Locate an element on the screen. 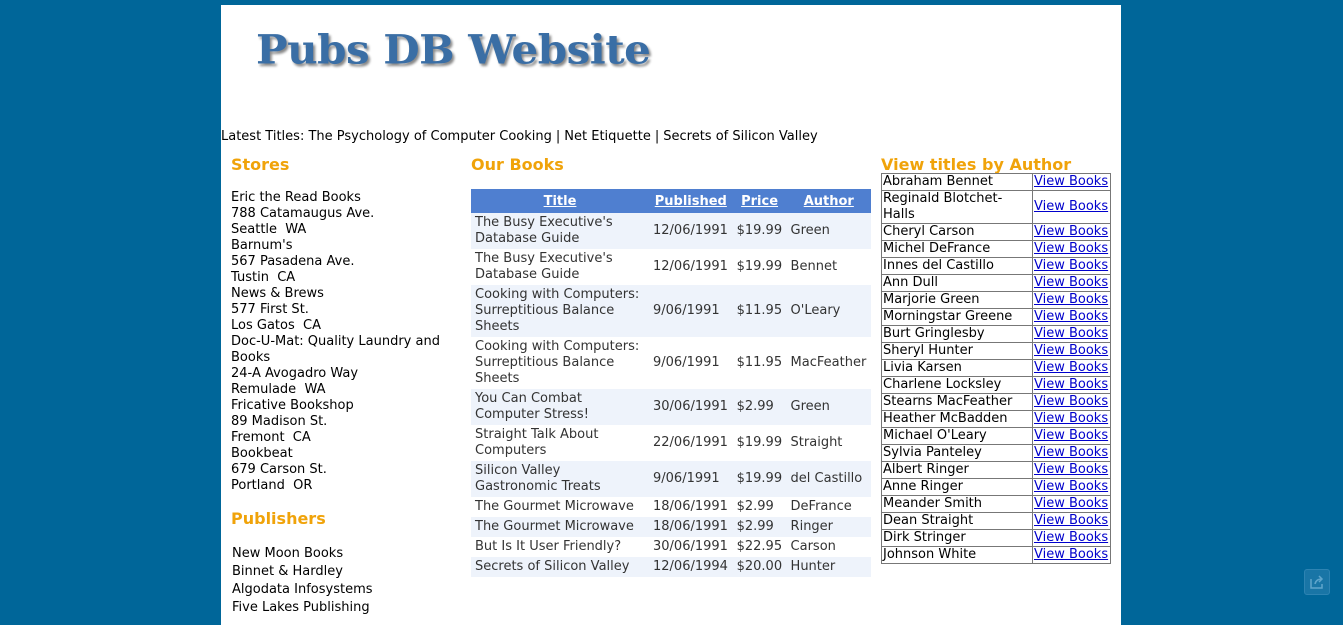  publisher-item: Algodata Infosystems is located at coordinates (347, 590).